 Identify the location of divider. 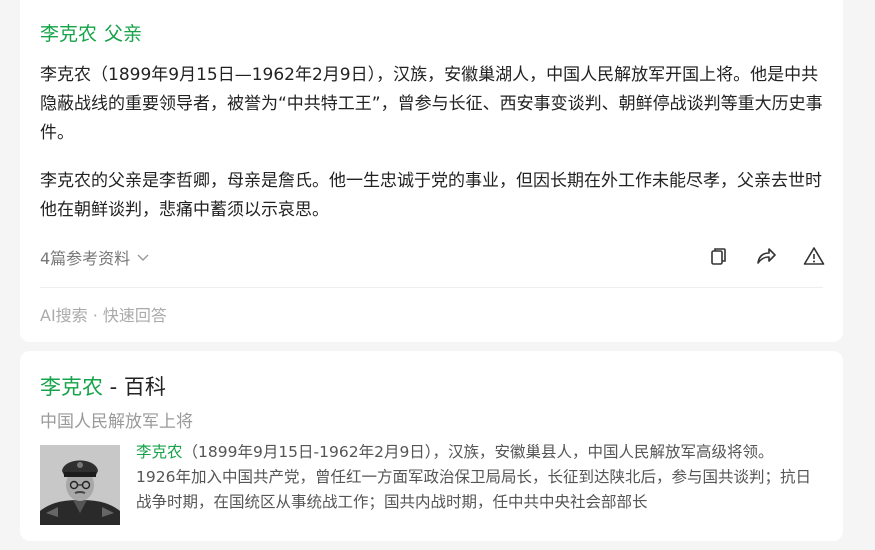
(431, 287).